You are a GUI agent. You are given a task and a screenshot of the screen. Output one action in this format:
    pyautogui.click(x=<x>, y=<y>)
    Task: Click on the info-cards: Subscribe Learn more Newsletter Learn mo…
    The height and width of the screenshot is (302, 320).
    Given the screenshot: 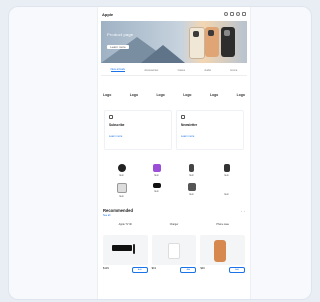 What is the action you would take?
    pyautogui.click(x=174, y=130)
    